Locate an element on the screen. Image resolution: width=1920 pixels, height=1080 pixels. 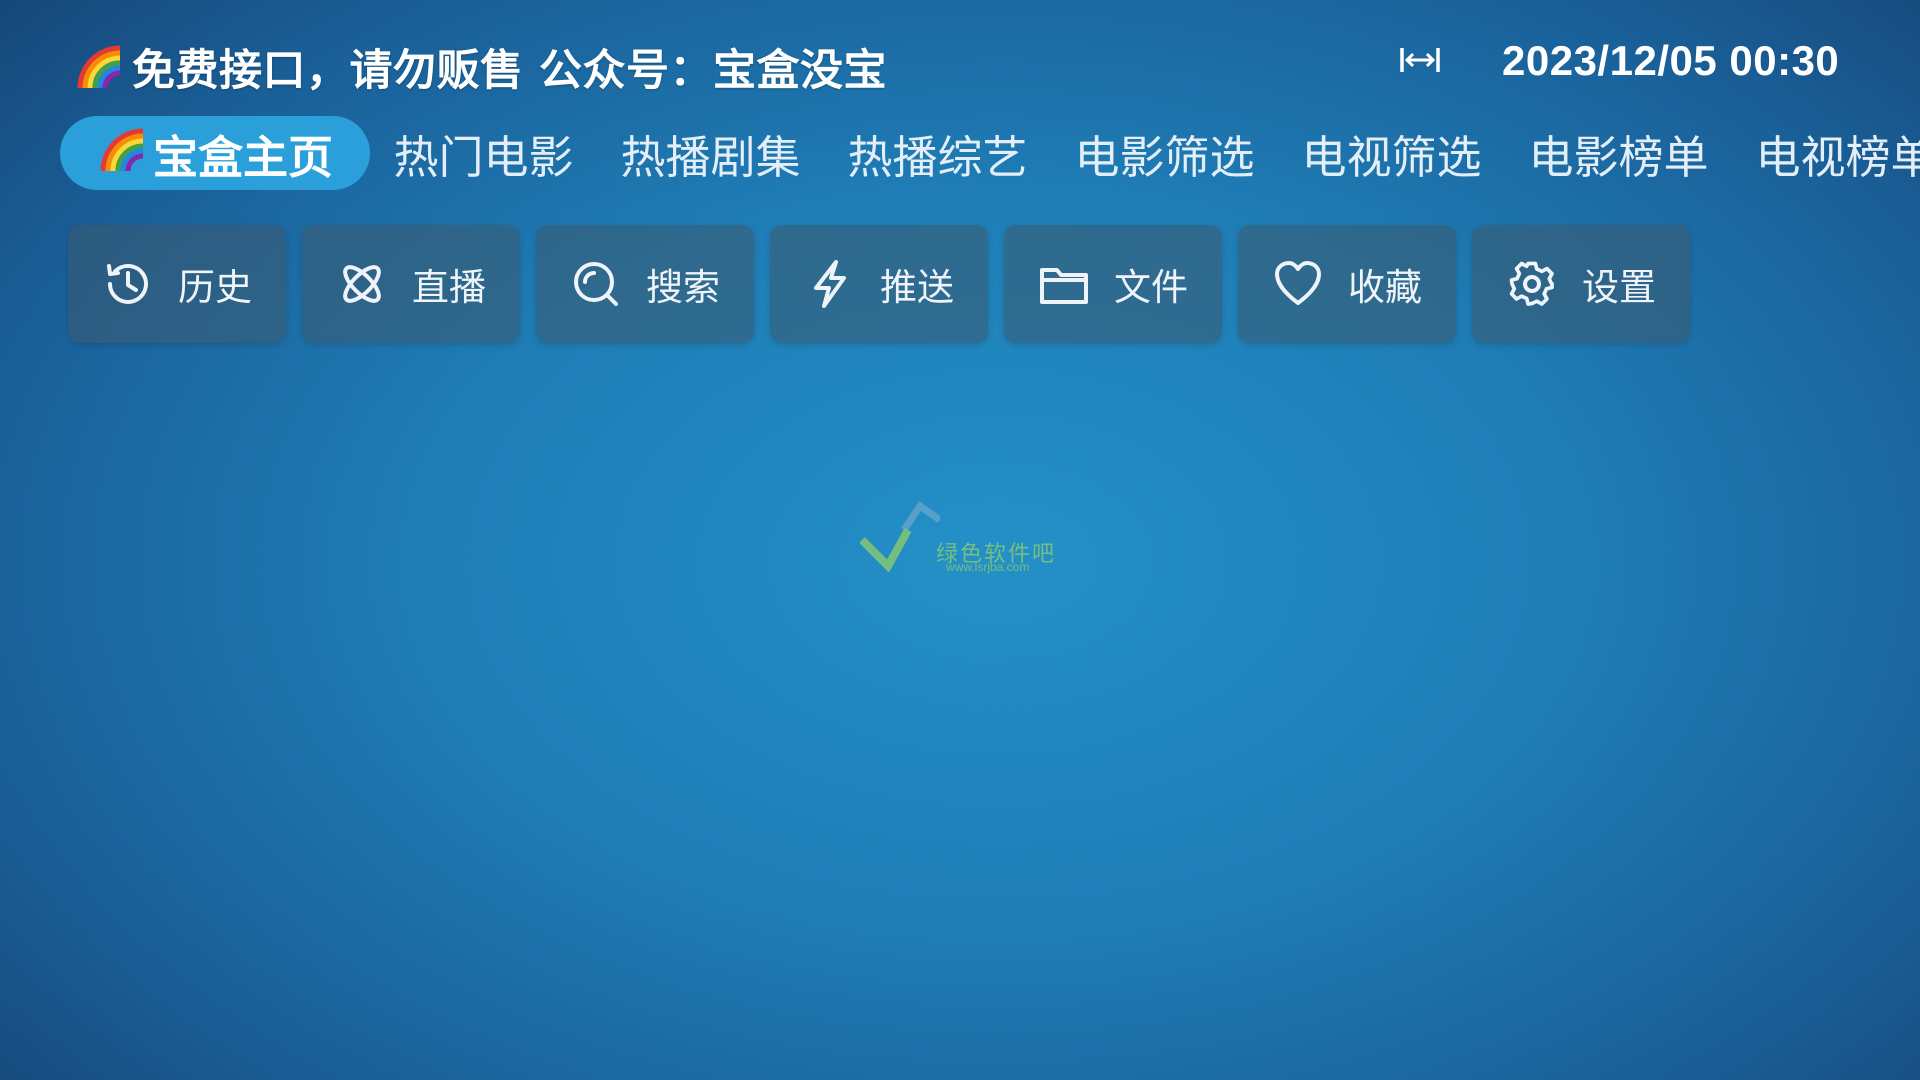
quick-actions: 历史 直播 搜索 推送 文件 收藏 设置 is located at coordinates (879, 284).